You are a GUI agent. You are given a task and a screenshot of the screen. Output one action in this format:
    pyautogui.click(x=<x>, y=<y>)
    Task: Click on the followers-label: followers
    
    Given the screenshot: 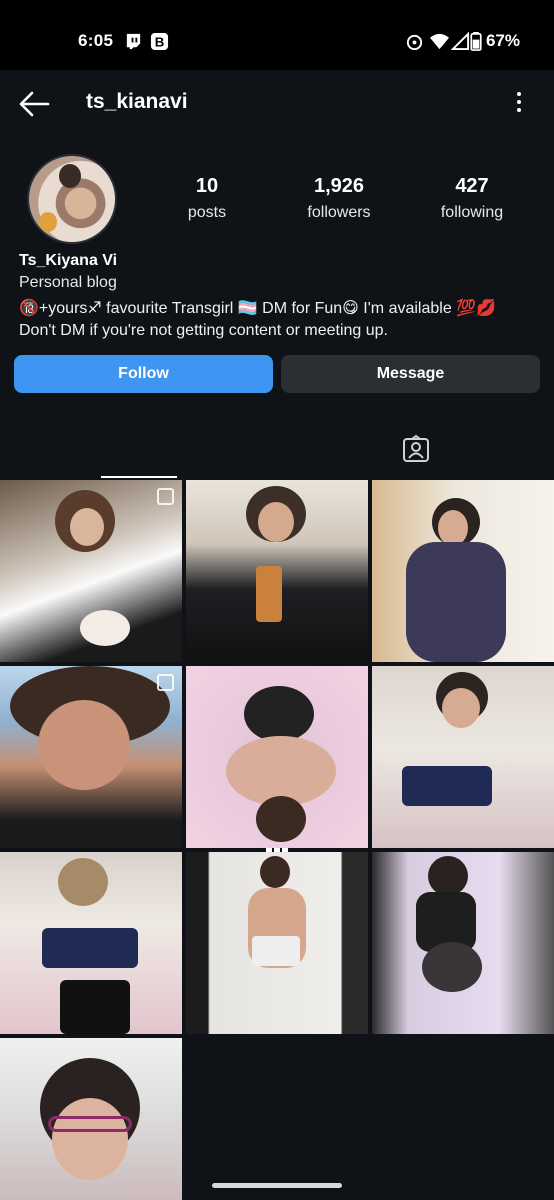 What is the action you would take?
    pyautogui.click(x=339, y=212)
    